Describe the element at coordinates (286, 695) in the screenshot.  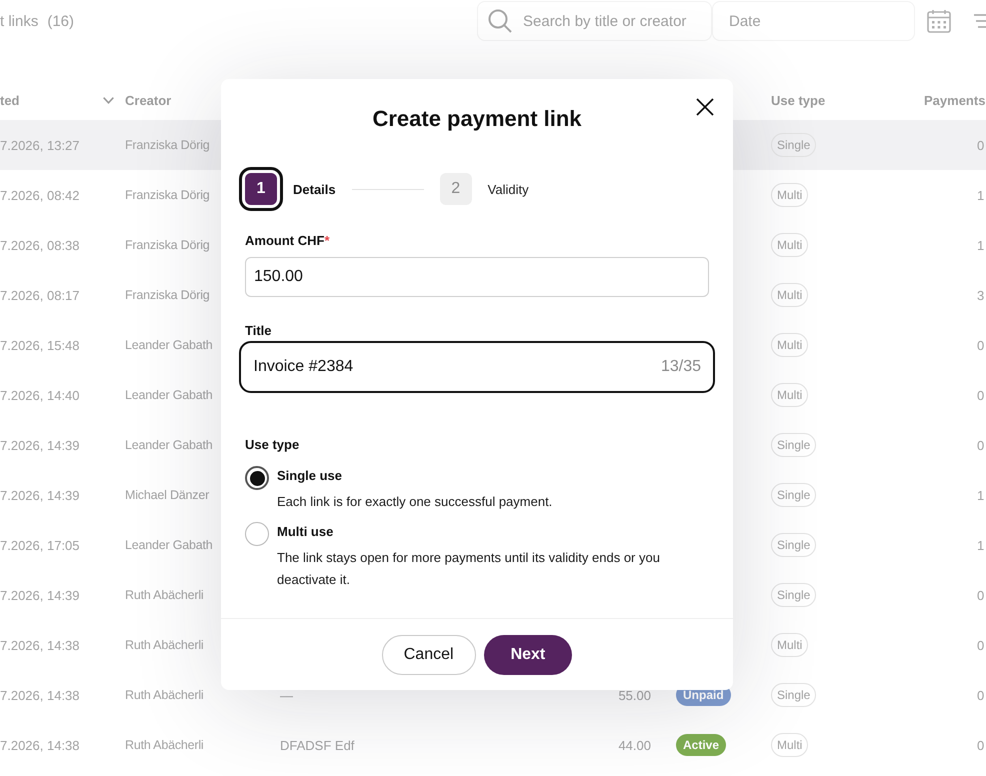
I see `table-cell: —` at that location.